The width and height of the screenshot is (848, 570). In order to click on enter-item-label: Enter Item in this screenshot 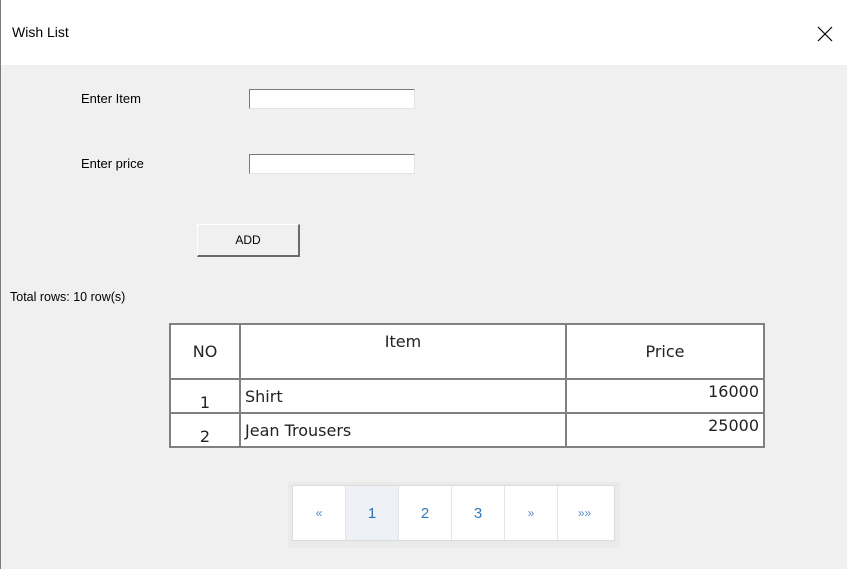, I will do `click(111, 98)`.